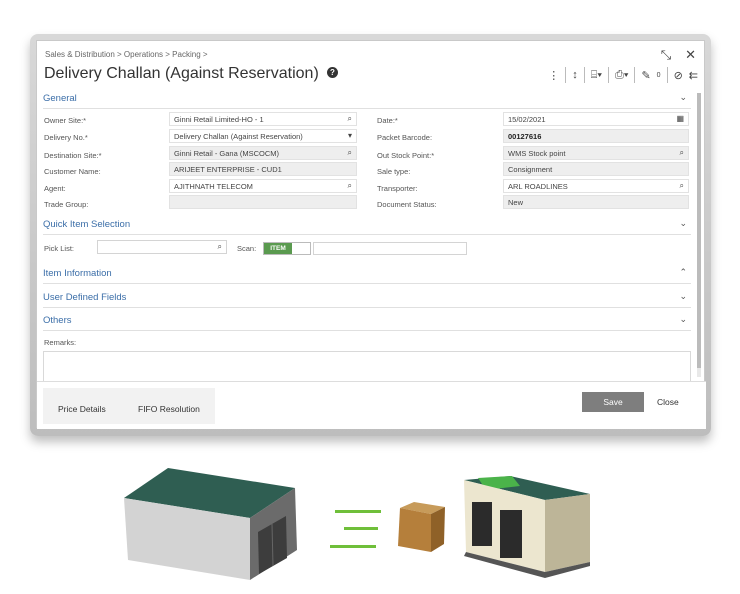  I want to click on section-general: General ⌄, so click(367, 100).